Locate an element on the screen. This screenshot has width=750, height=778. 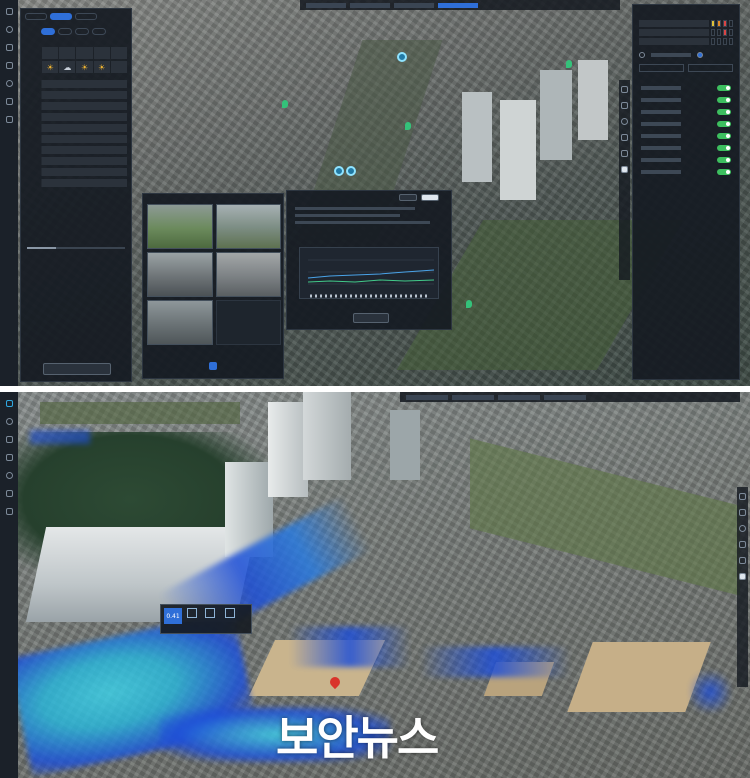
sensor-info-popup: 0.41 is located at coordinates (206, 619).